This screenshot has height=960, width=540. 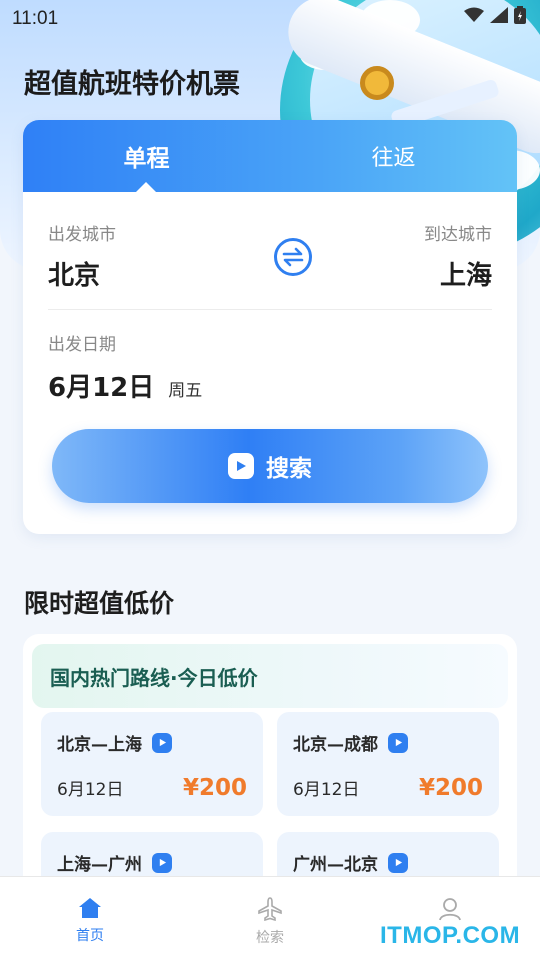 I want to click on route-name: 广州—北京, so click(x=335, y=865).